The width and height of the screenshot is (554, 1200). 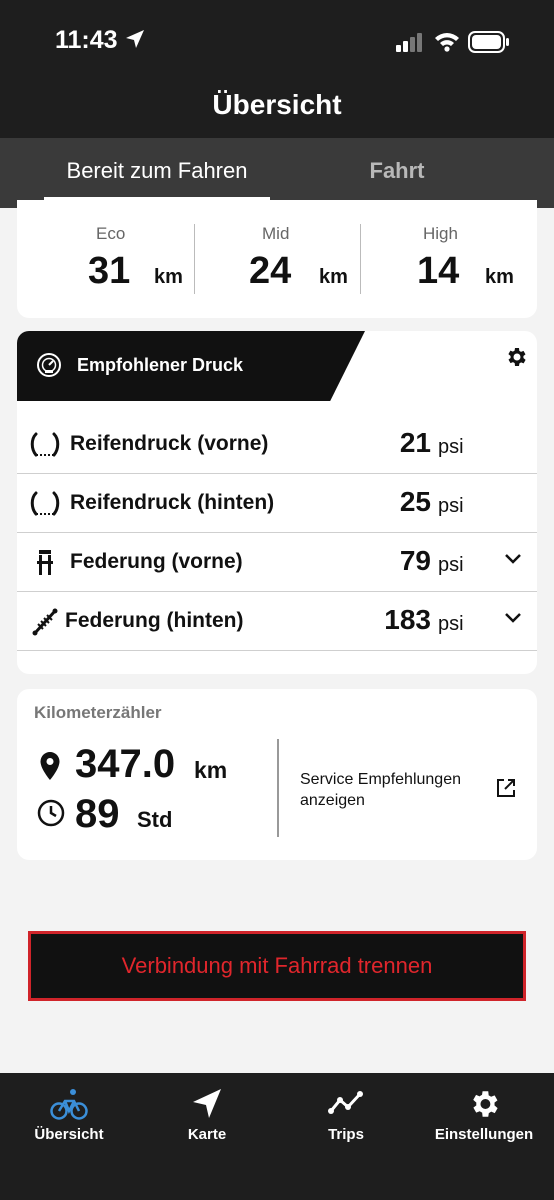 I want to click on bottom-tab-overview: Übersicht, so click(x=69, y=1118).